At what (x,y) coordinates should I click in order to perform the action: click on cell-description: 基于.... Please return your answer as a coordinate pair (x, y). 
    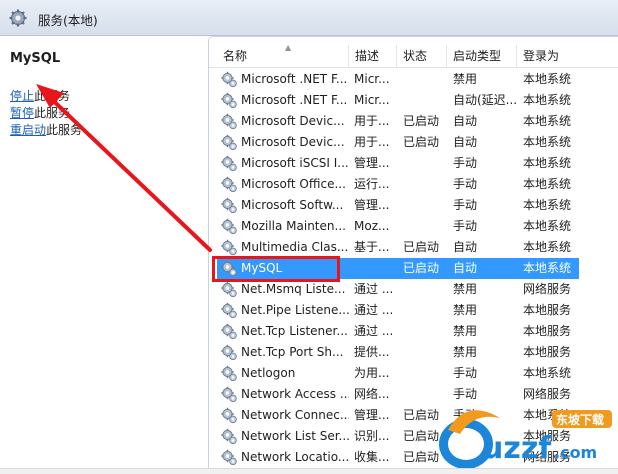
    Looking at the image, I should click on (372, 247).